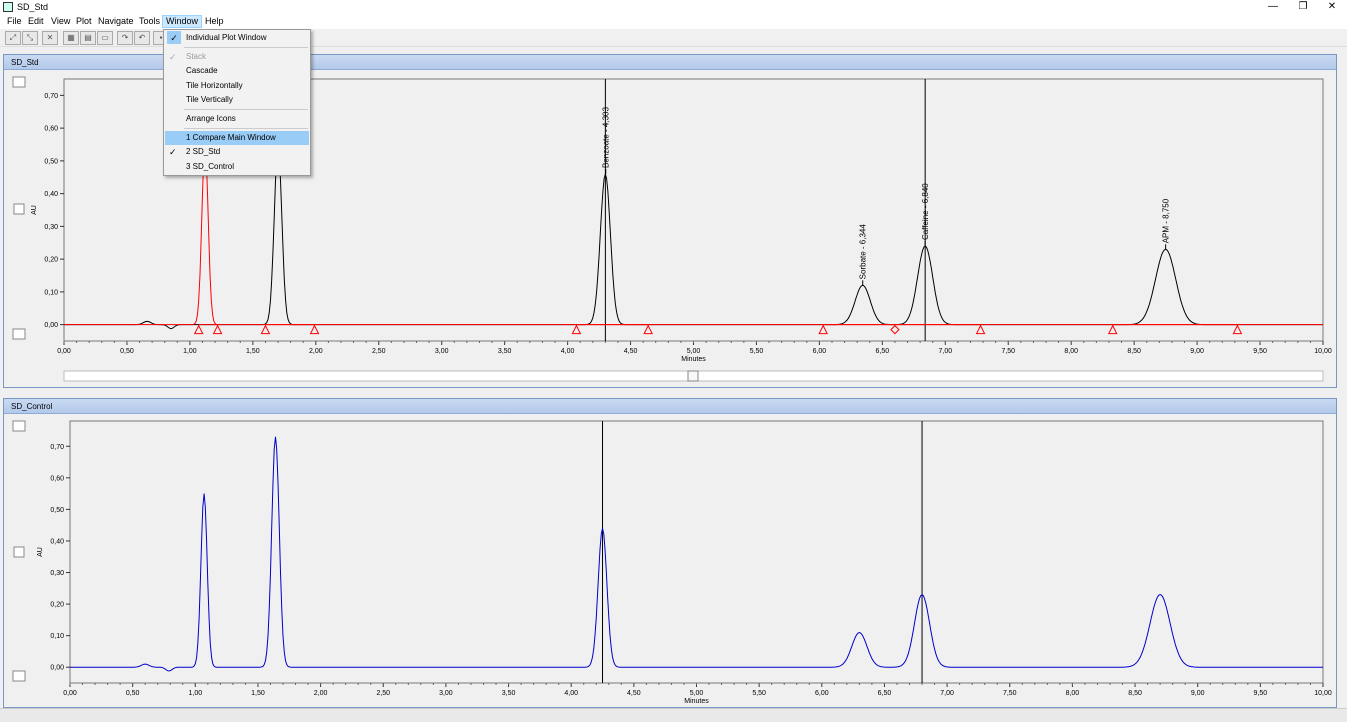  What do you see at coordinates (237, 71) in the screenshot?
I see `menu-cascade: Cascade` at bounding box center [237, 71].